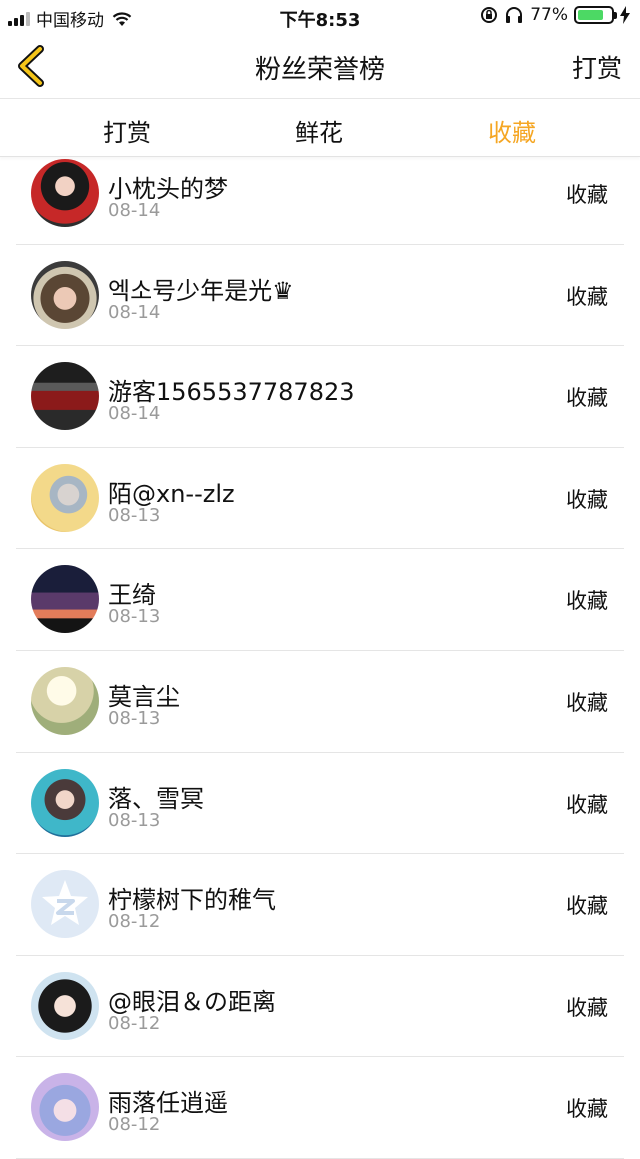 This screenshot has height=1159, width=640. What do you see at coordinates (320, 17) in the screenshot?
I see `status-bar: 中国移动 下午8:53 77%` at bounding box center [320, 17].